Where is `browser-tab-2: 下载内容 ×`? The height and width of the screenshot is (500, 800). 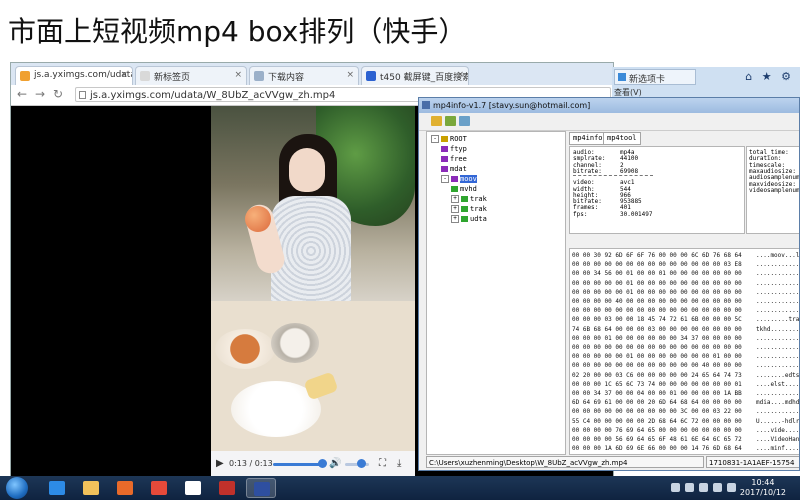
browser-tab-2: 下载内容 × is located at coordinates (304, 75).